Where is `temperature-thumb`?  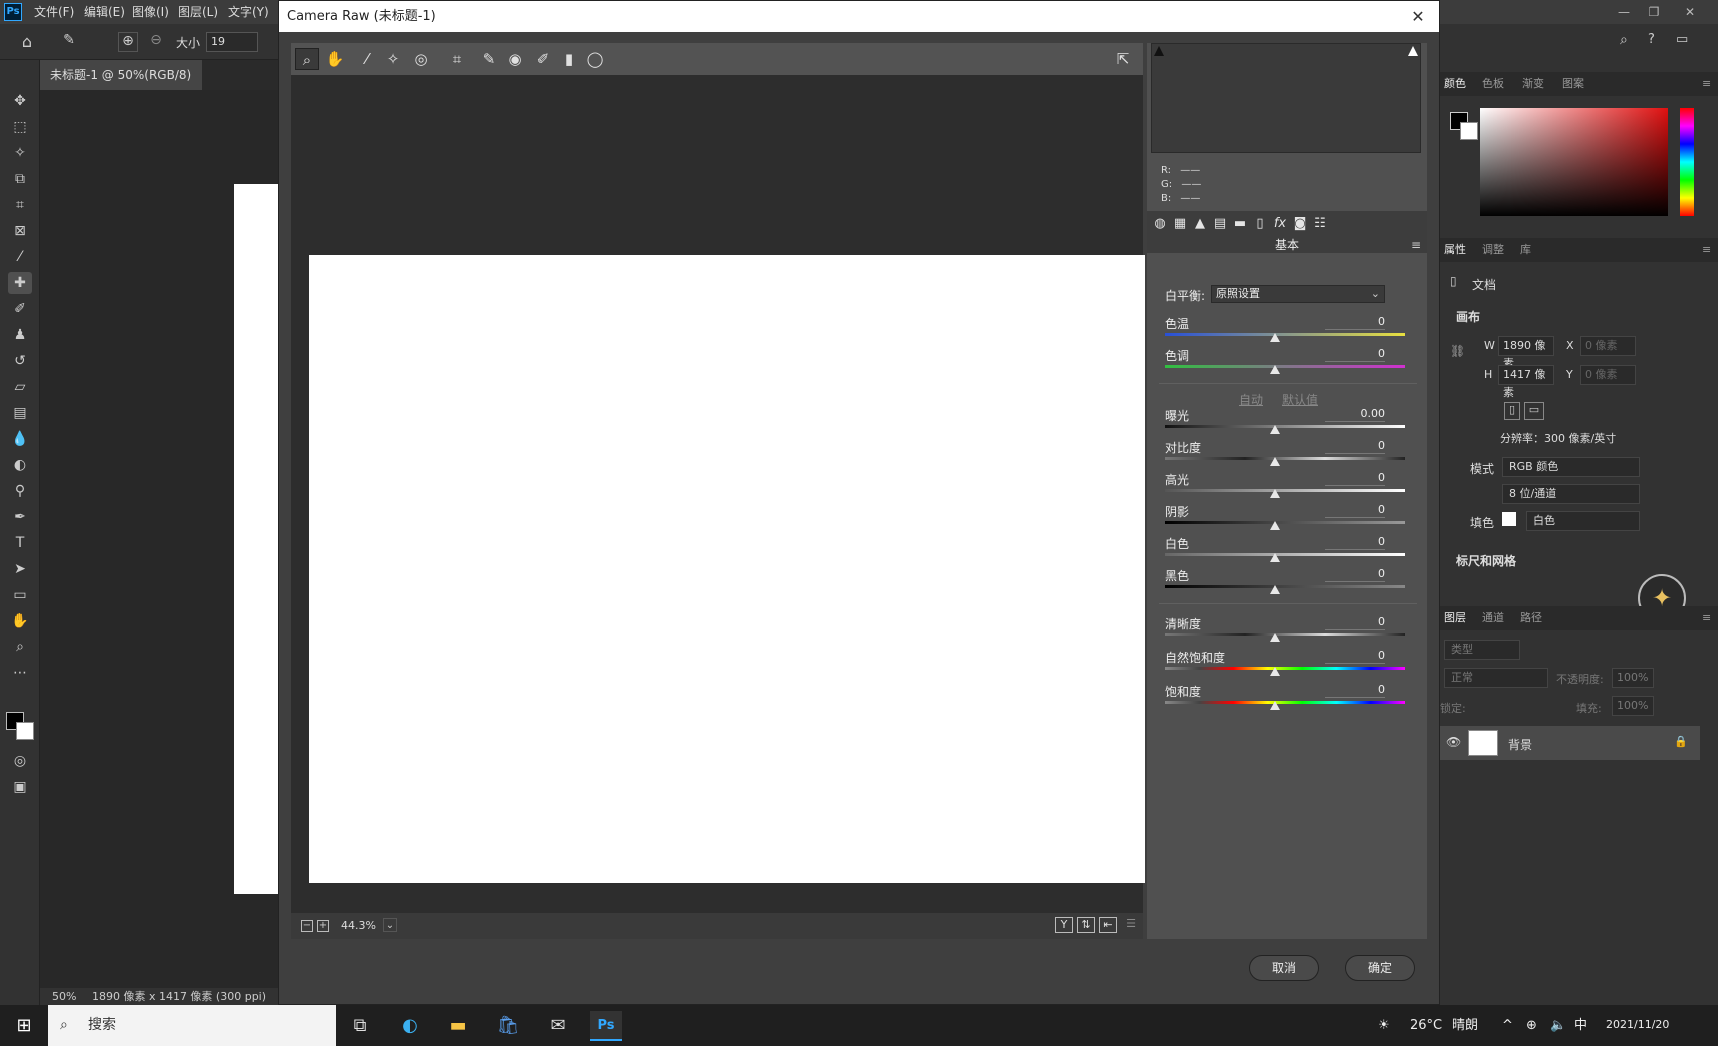
temperature-thumb is located at coordinates (1275, 337).